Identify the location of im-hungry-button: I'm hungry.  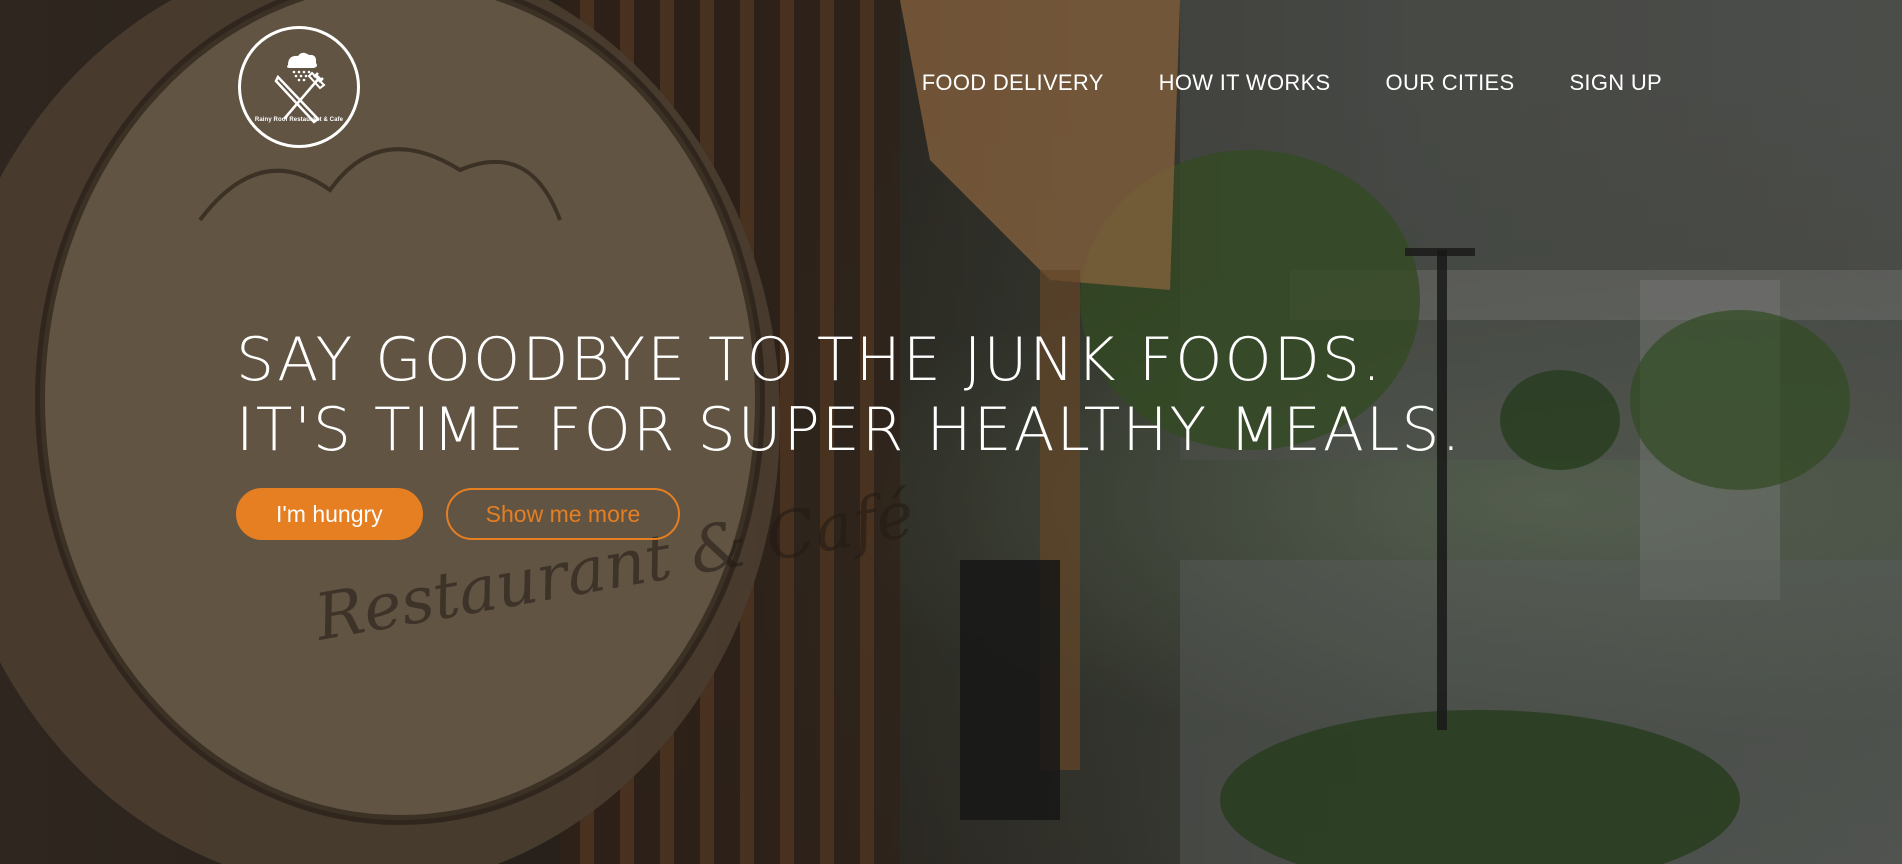
(329, 514).